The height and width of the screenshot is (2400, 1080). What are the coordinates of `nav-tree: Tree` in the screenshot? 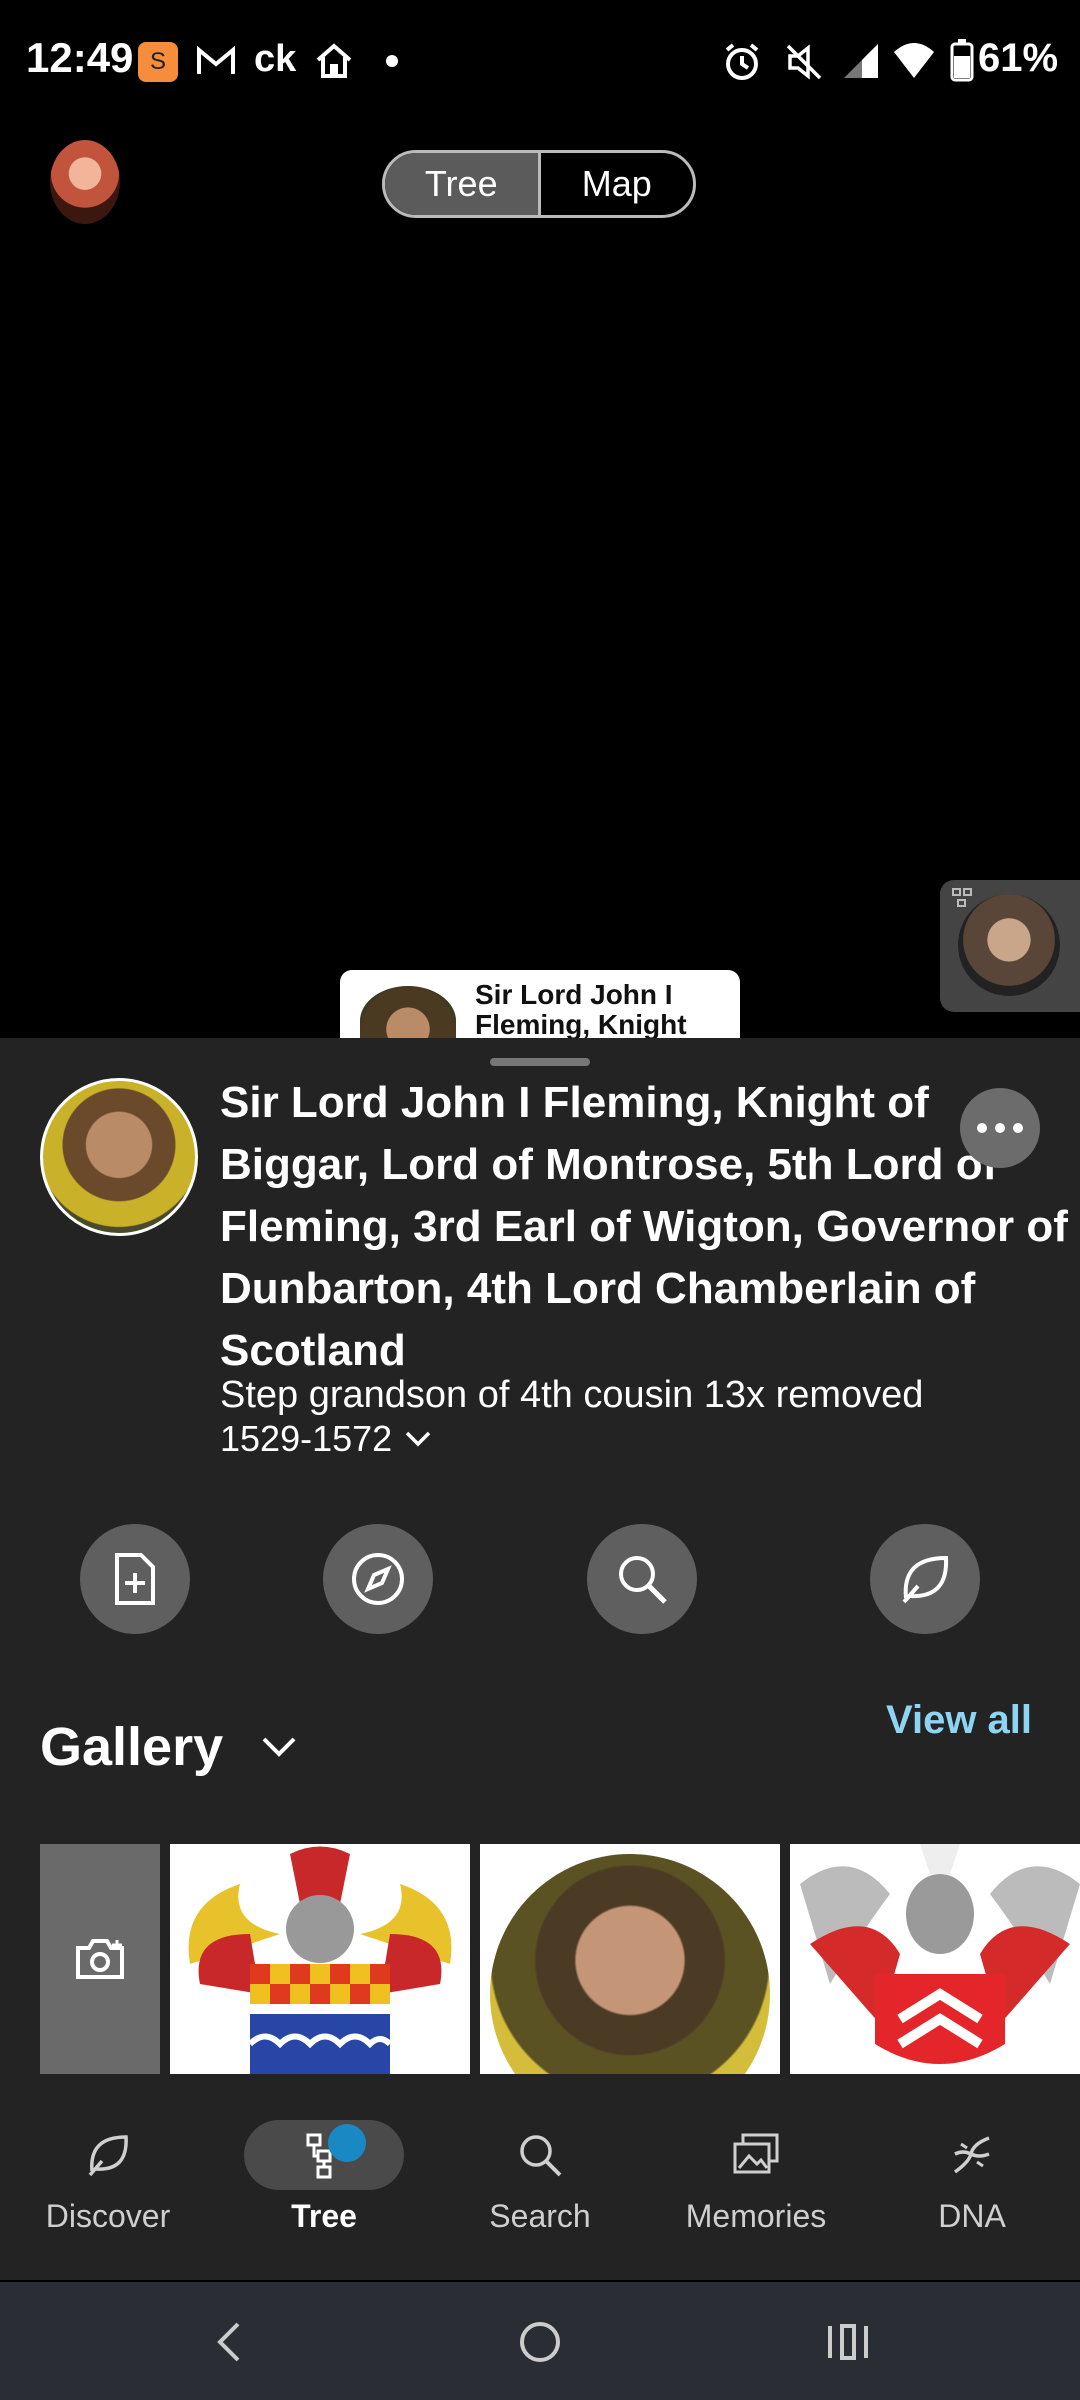 It's located at (324, 2180).